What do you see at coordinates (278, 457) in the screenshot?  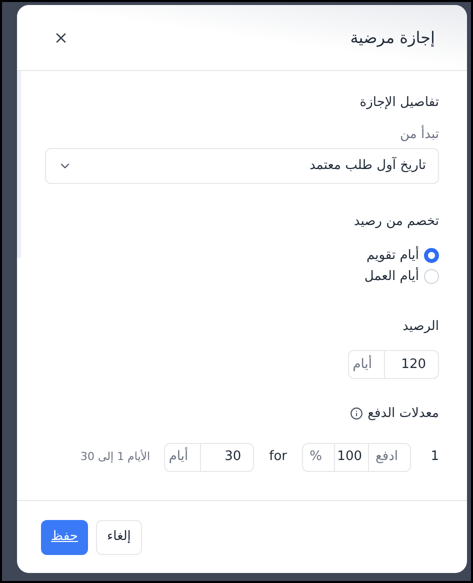 I see `for-label: for` at bounding box center [278, 457].